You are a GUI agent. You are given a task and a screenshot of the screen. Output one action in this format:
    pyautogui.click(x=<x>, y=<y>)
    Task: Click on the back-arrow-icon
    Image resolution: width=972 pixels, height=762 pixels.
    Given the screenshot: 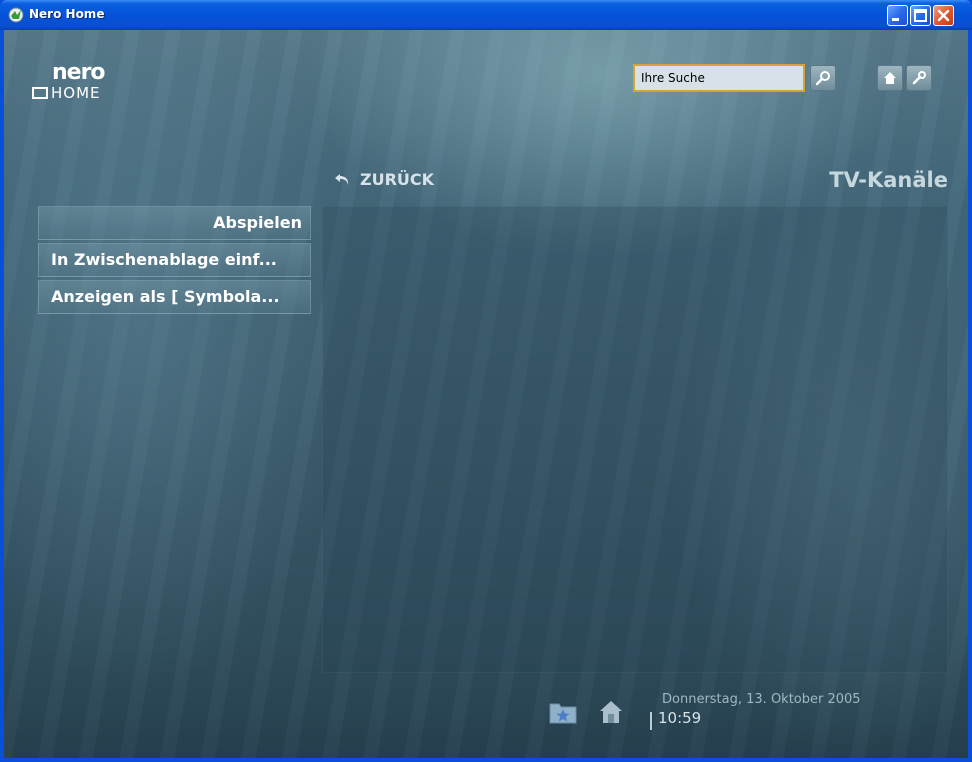 What is the action you would take?
    pyautogui.click(x=342, y=179)
    